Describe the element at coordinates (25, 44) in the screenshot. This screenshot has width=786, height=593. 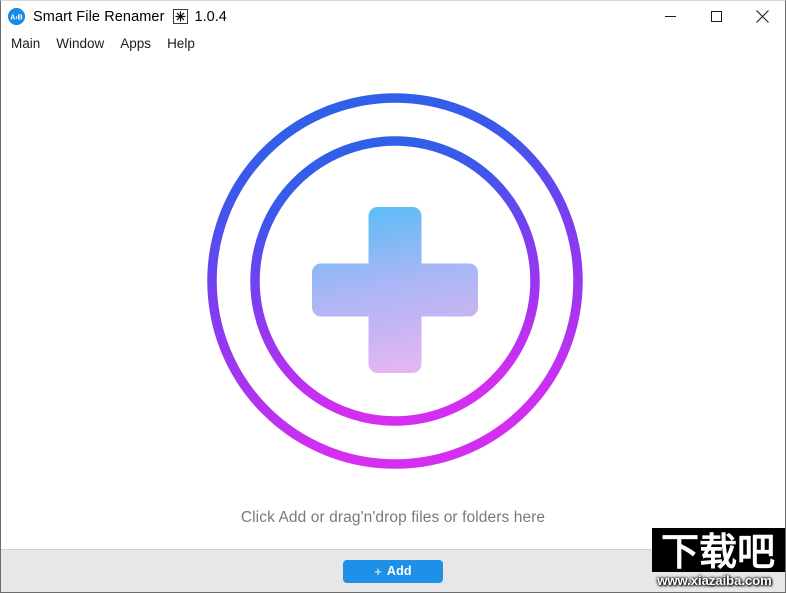
I see `menu-item-main: Main` at that location.